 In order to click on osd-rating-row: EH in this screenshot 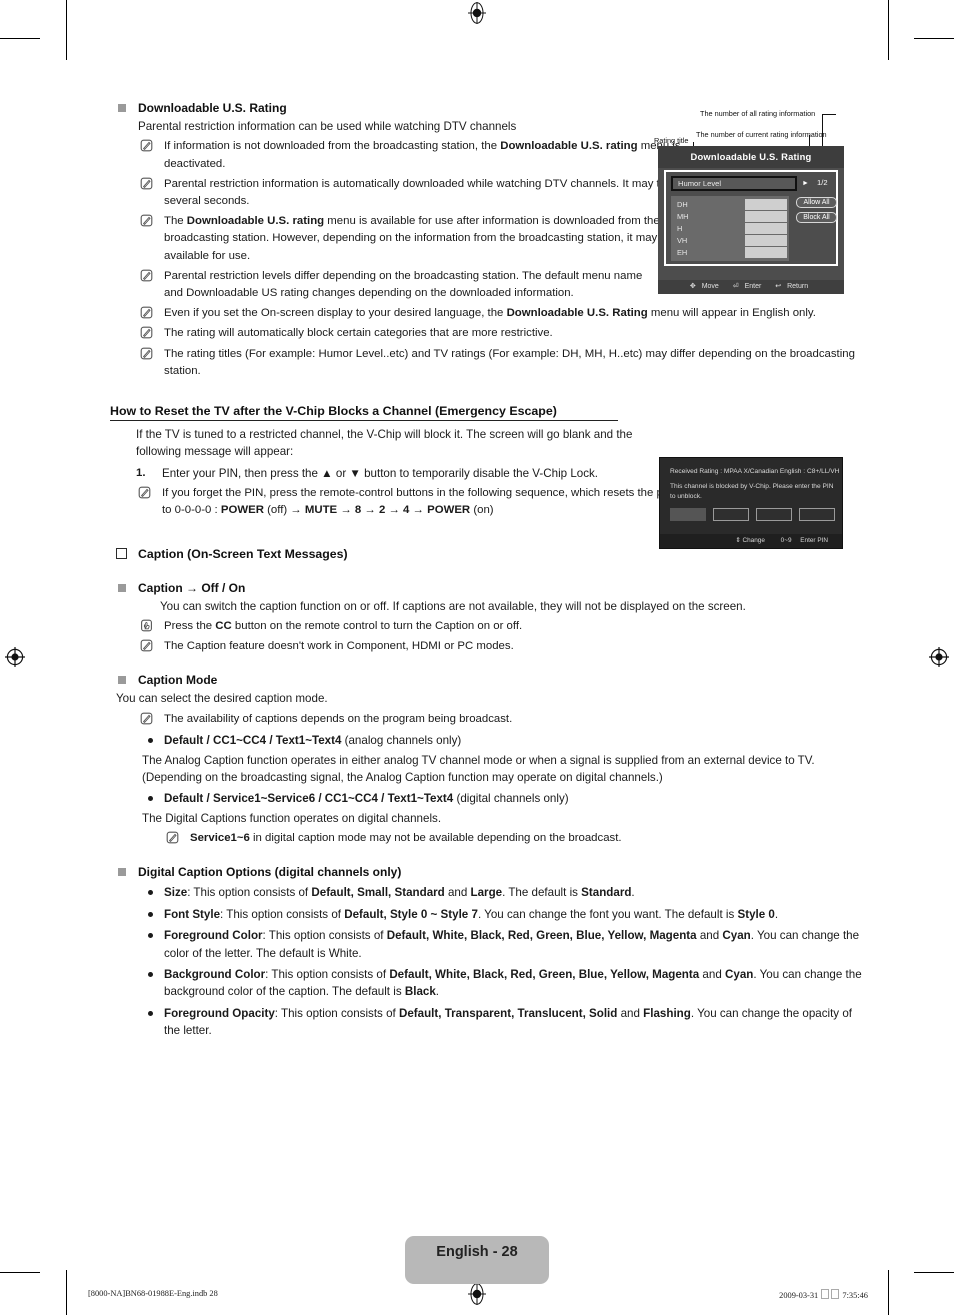, I will do `click(730, 252)`.